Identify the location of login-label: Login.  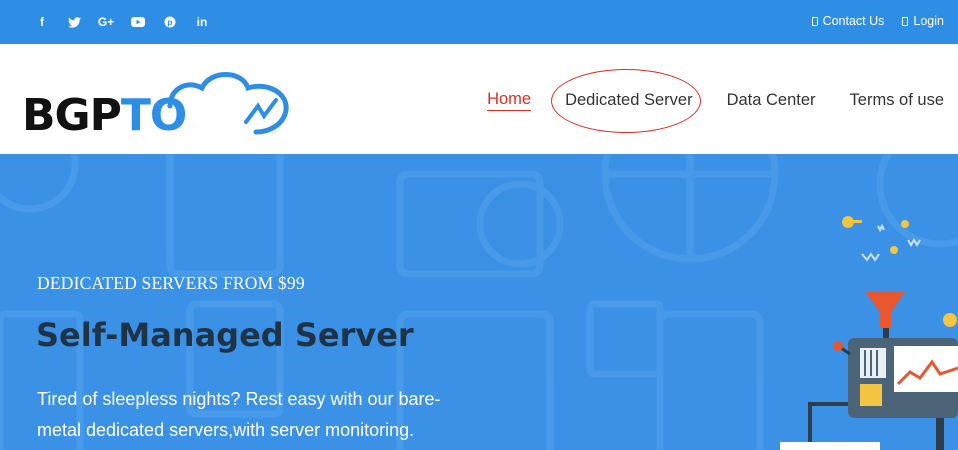
(928, 21).